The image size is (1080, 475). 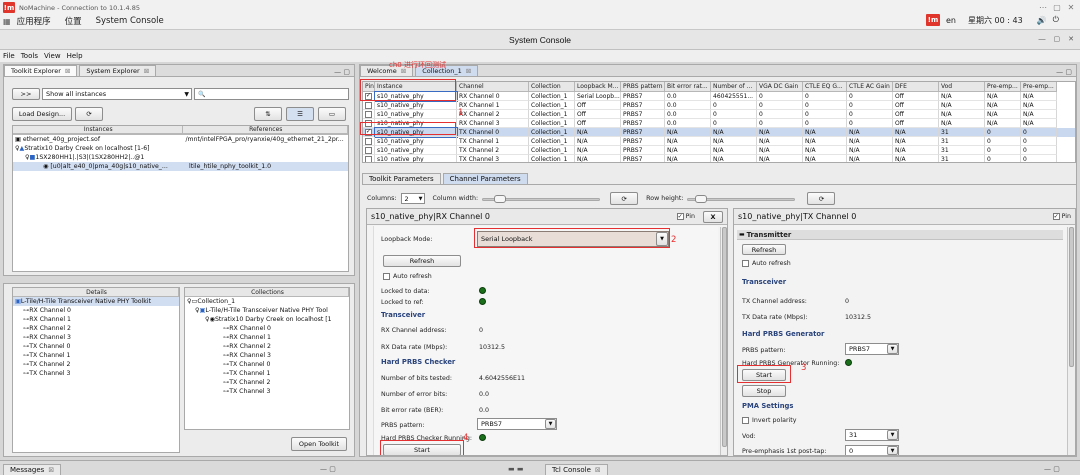 I want to click on col-instances: Instances, so click(x=98, y=130).